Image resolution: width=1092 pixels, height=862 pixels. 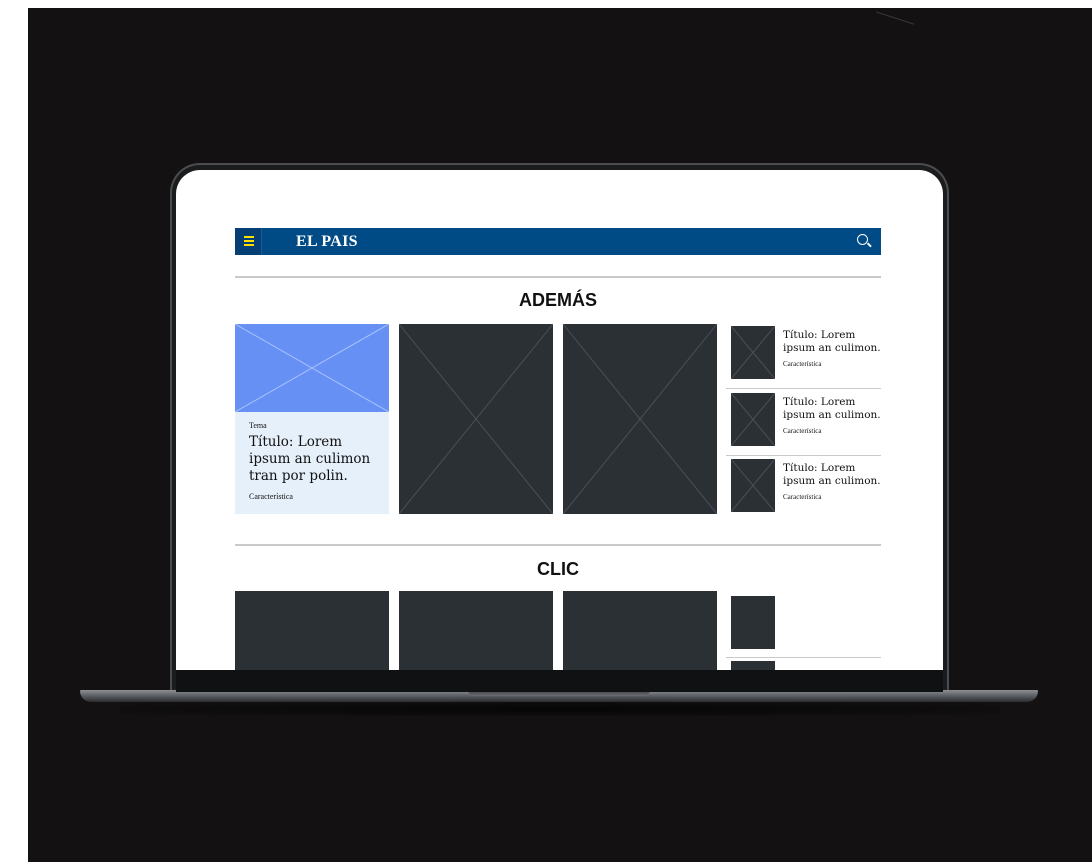 I want to click on laptop-shadow, so click(x=560, y=709).